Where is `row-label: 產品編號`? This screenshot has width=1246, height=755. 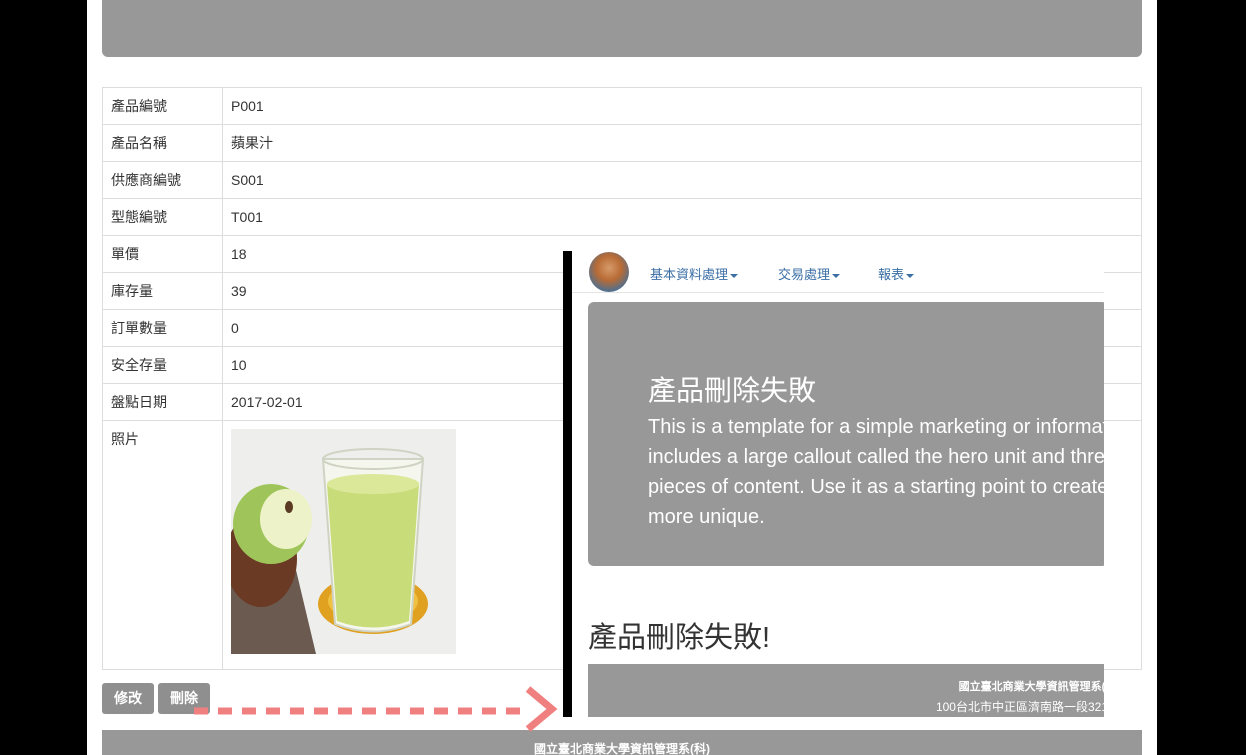 row-label: 產品編號 is located at coordinates (162, 106).